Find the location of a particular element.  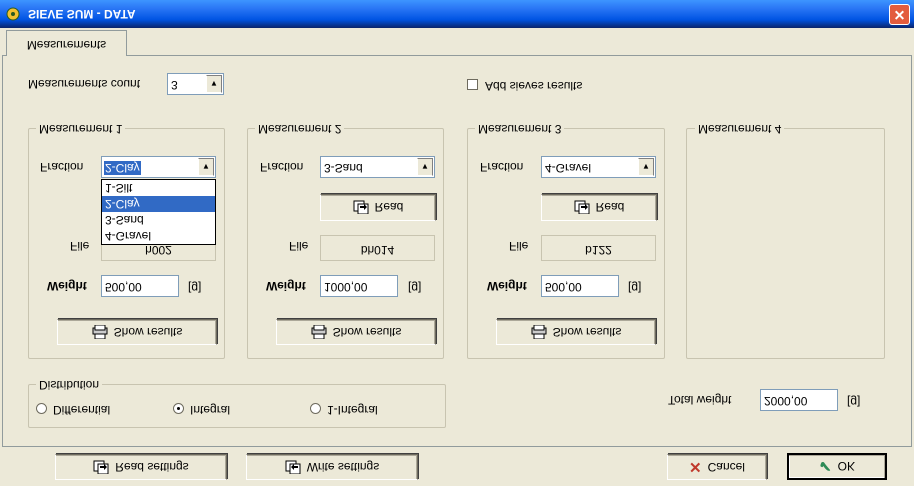

measurement-2-file-label: File is located at coordinates (299, 246).